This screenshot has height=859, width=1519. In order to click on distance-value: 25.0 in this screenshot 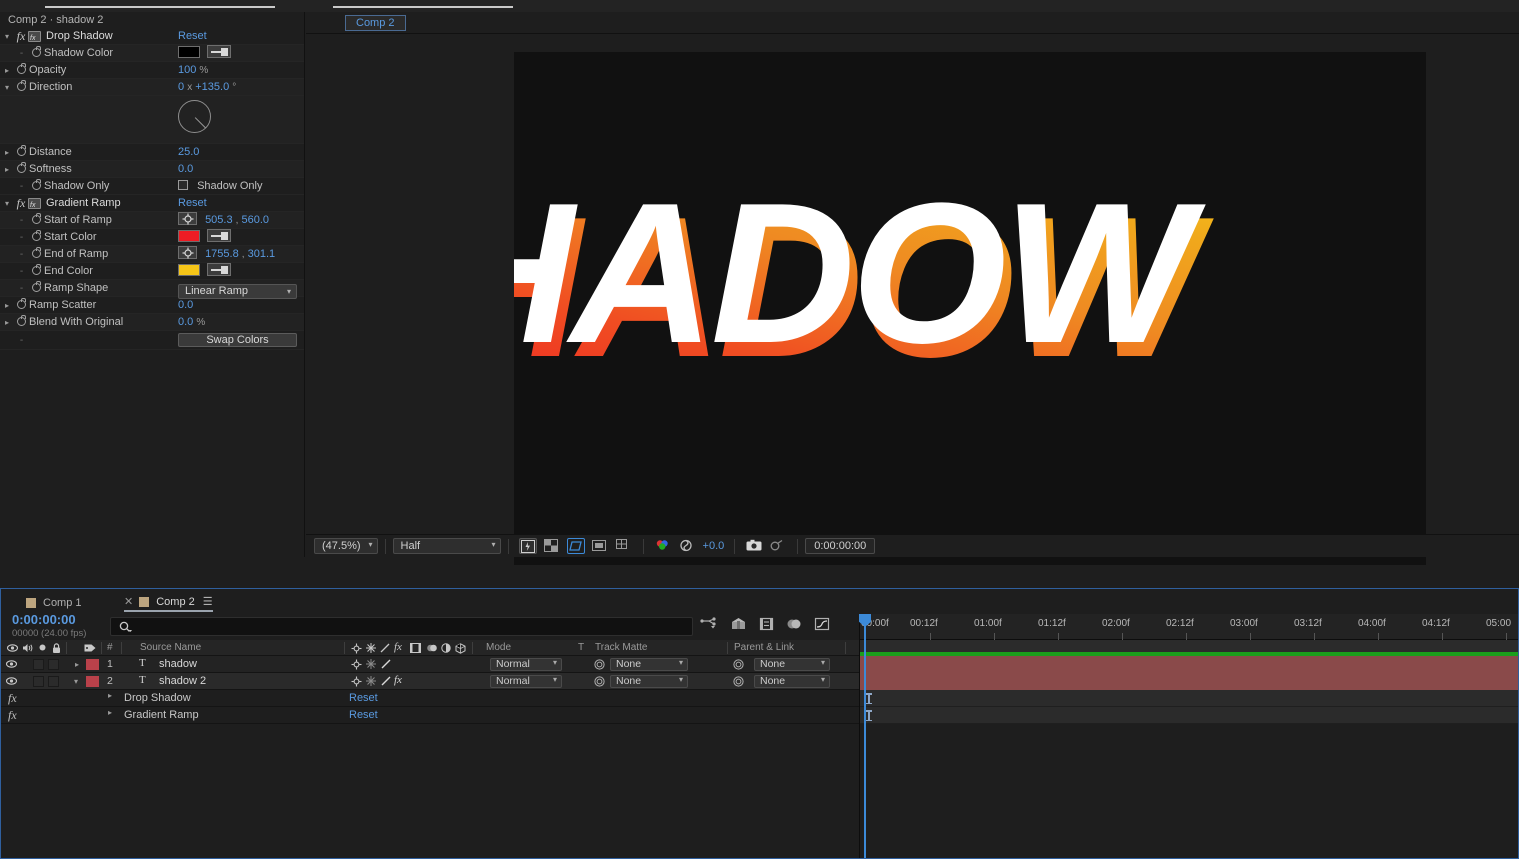, I will do `click(188, 152)`.